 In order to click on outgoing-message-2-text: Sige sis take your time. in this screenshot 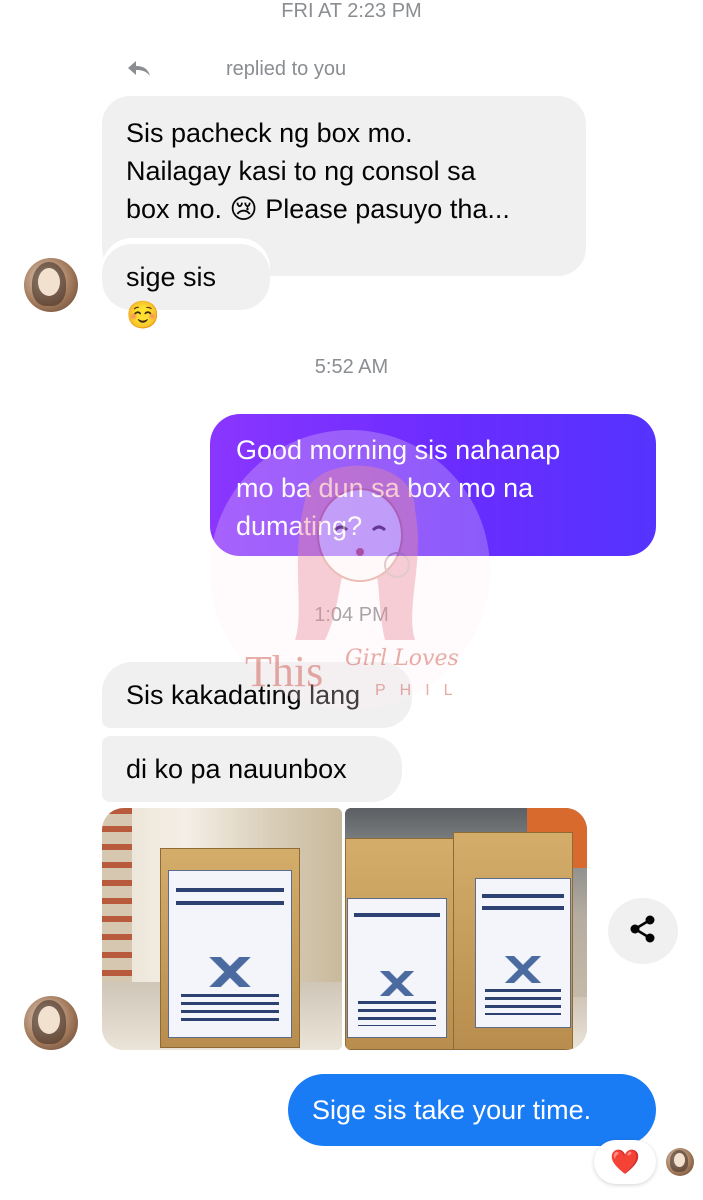, I will do `click(452, 1110)`.